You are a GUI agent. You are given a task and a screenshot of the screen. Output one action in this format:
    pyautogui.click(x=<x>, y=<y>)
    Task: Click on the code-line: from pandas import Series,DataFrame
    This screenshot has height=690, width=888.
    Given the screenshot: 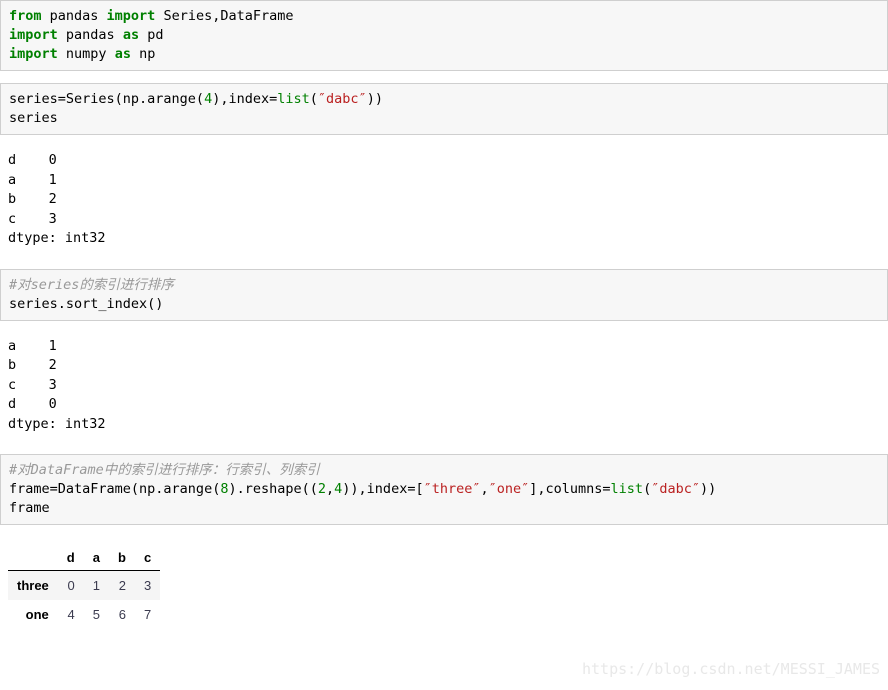 What is the action you would take?
    pyautogui.click(x=448, y=16)
    